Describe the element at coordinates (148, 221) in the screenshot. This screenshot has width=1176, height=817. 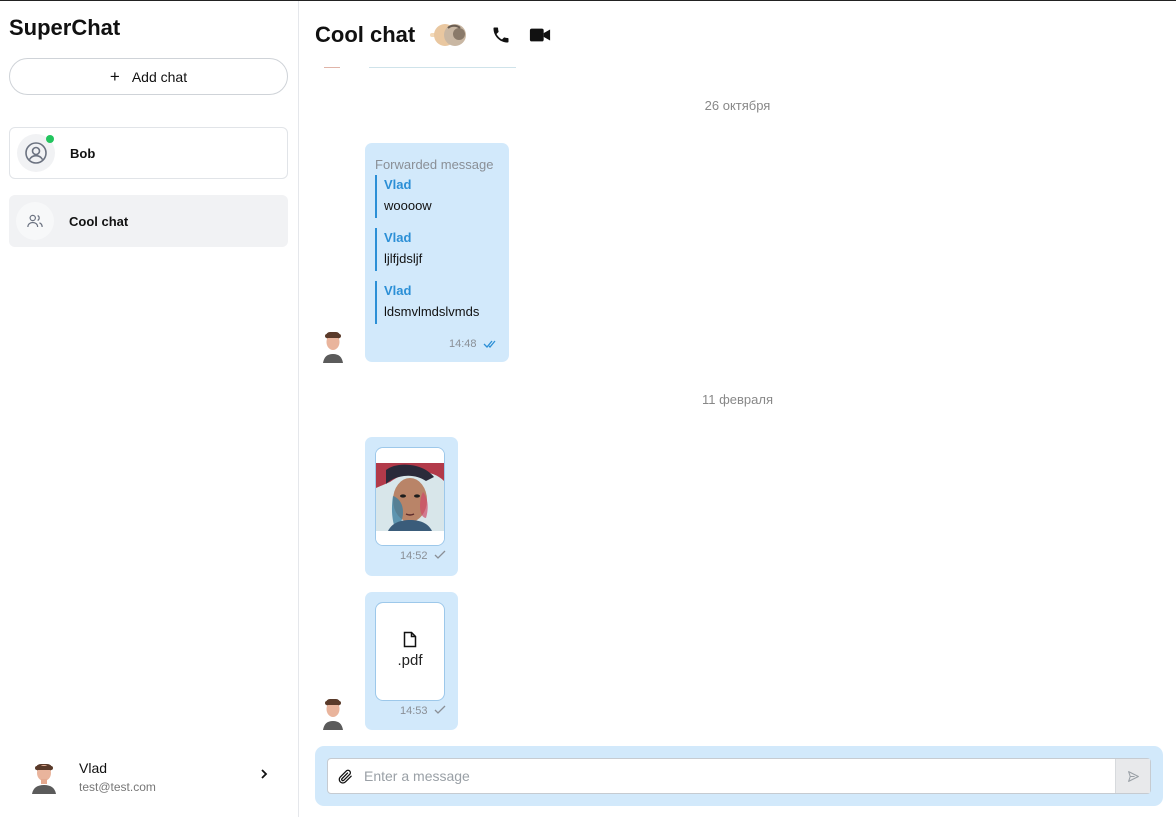
I see `chat-item-cool-chat: Cool chat` at that location.